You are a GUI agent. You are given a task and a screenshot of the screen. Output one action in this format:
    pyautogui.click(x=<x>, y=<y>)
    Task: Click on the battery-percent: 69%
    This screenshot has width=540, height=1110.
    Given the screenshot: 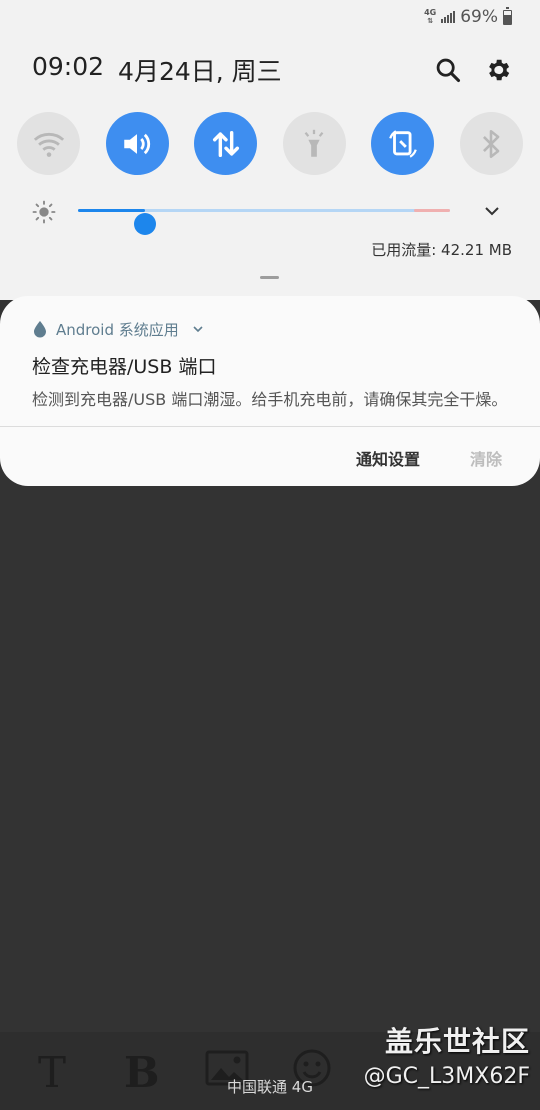 What is the action you would take?
    pyautogui.click(x=479, y=17)
    